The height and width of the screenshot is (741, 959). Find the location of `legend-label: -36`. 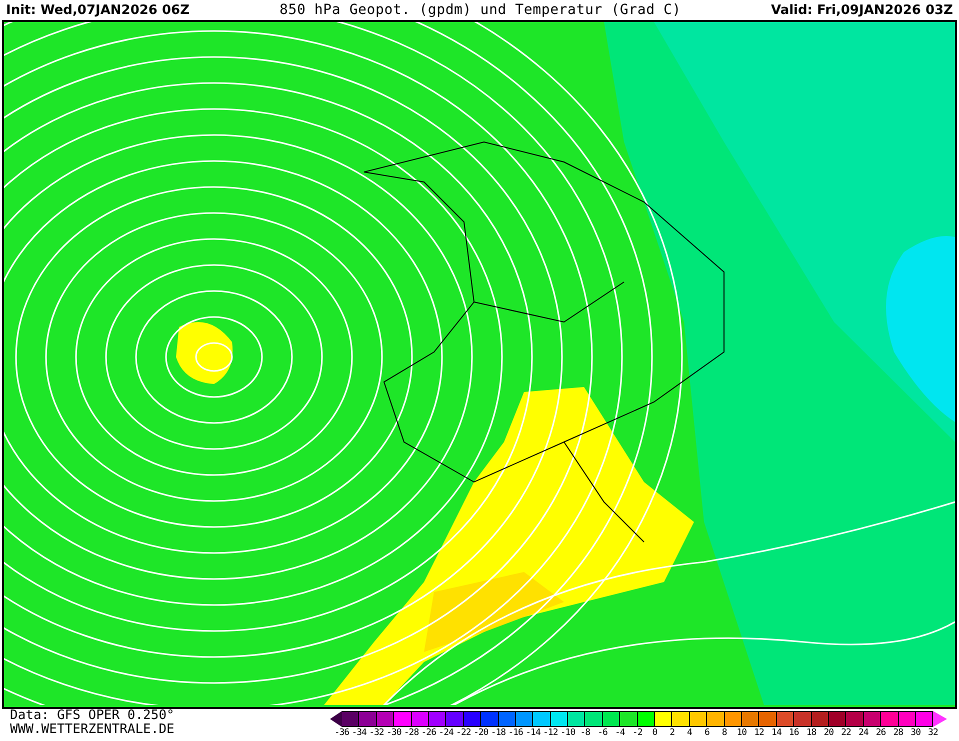

legend-label: -36 is located at coordinates (341, 733).